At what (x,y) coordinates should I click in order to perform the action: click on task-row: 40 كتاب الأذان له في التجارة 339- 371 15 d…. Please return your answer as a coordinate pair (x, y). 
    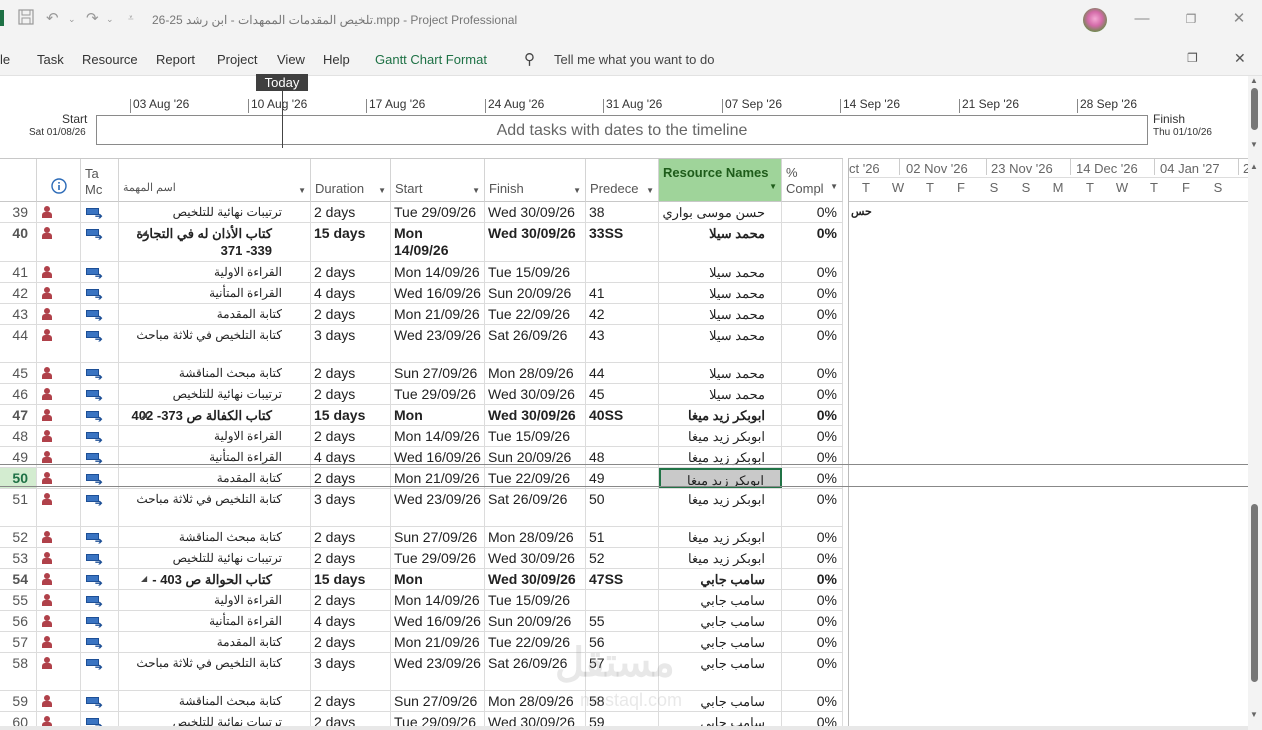
    Looking at the image, I should click on (421, 242).